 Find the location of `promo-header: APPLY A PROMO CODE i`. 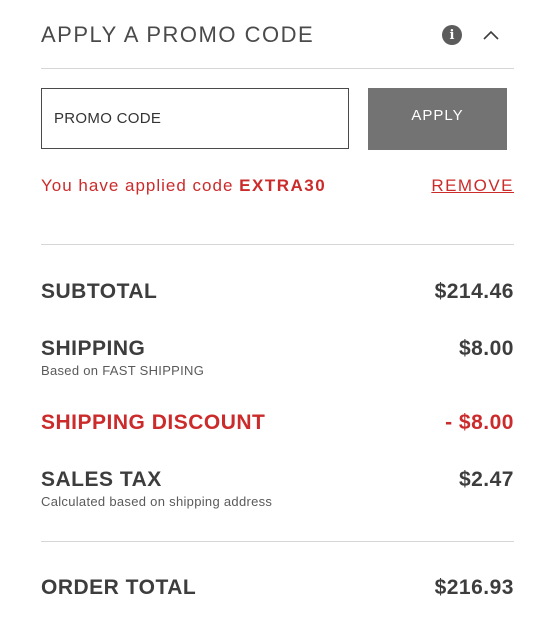

promo-header: APPLY A PROMO CODE i is located at coordinates (277, 35).